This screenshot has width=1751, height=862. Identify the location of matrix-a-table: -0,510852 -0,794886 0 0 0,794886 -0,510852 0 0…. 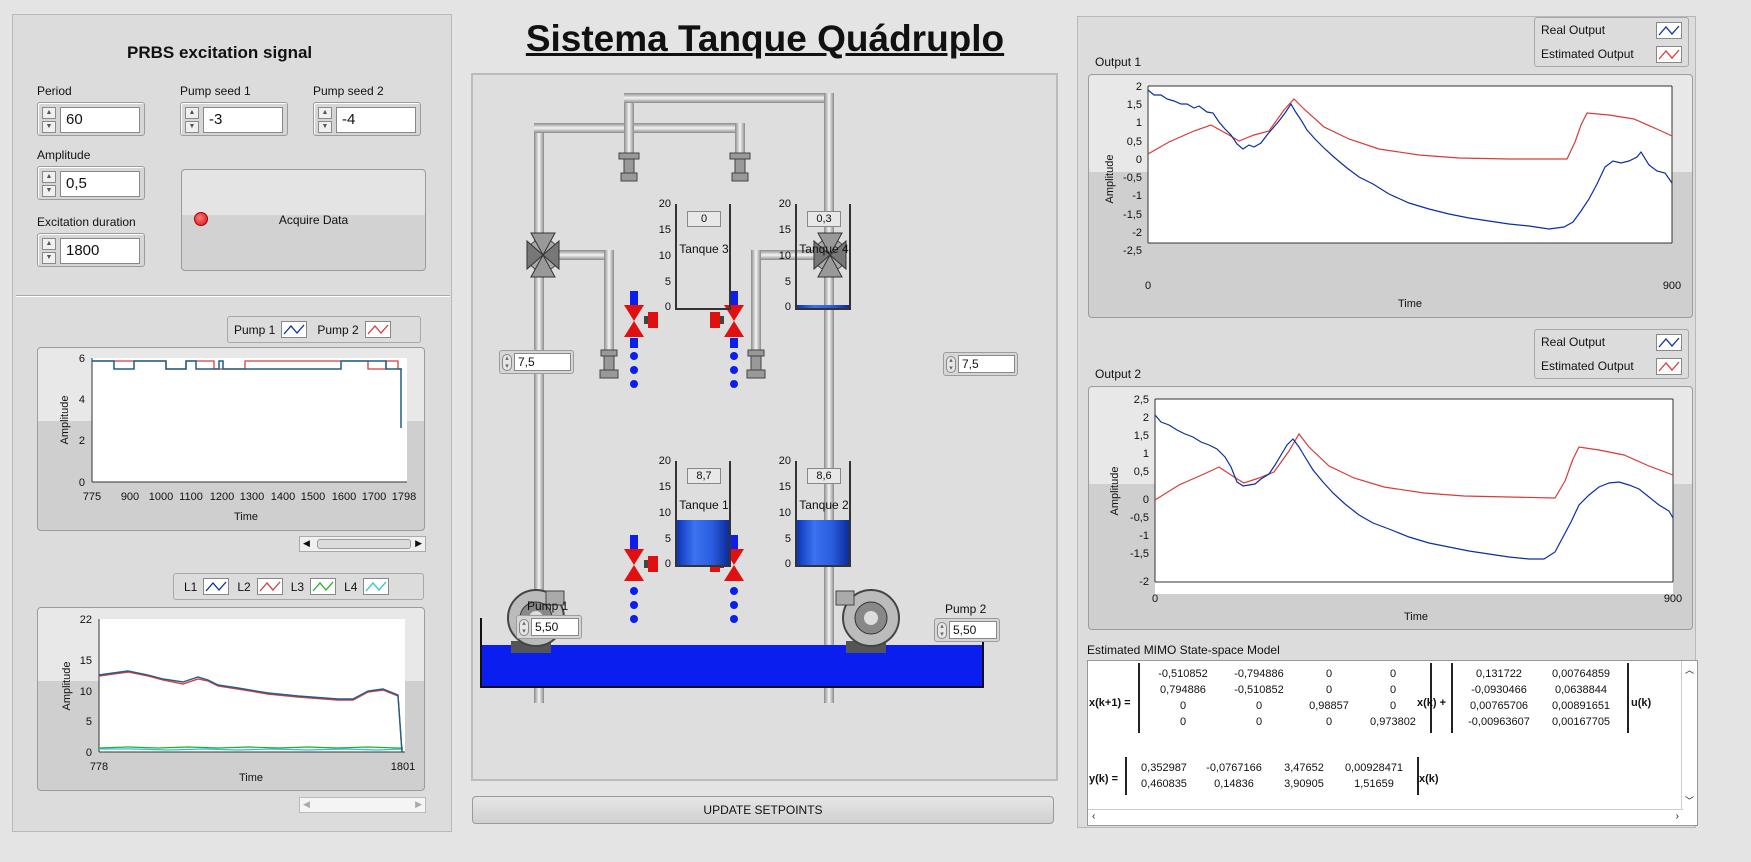
(1285, 698).